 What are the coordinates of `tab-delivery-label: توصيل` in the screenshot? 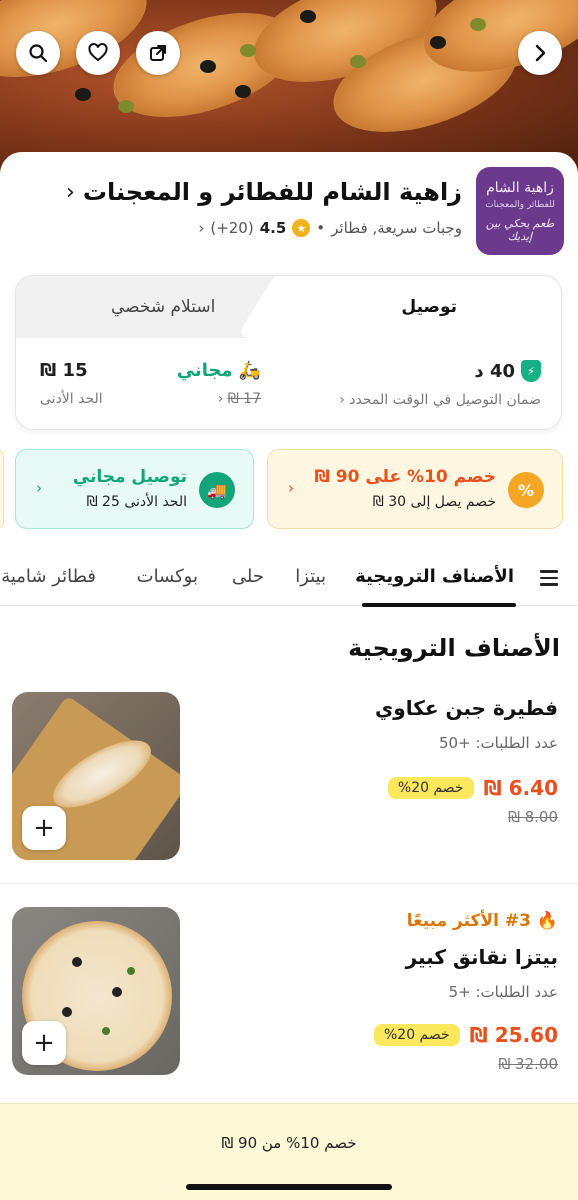 It's located at (429, 307).